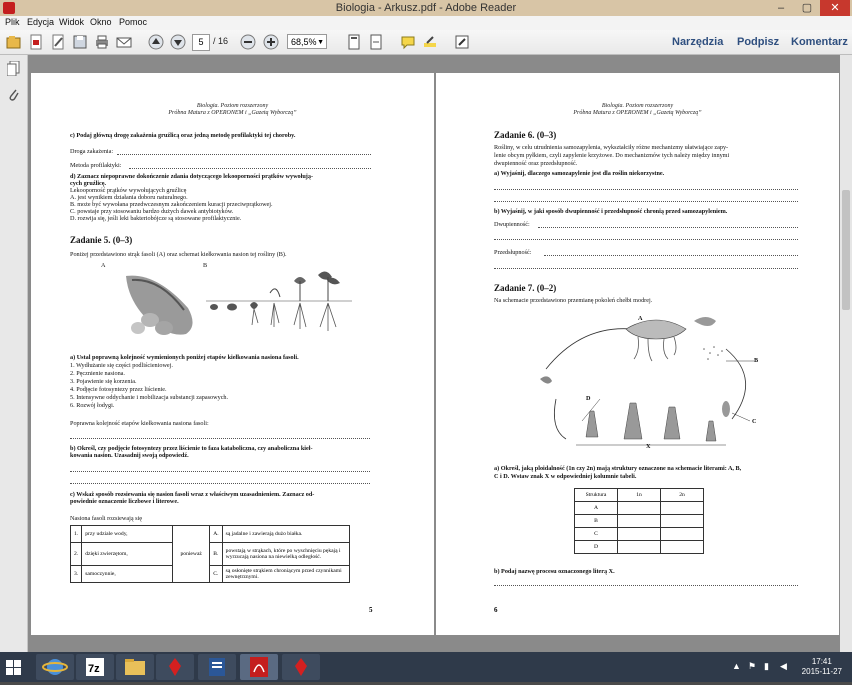  I want to click on expand-icon, so click(462, 42).